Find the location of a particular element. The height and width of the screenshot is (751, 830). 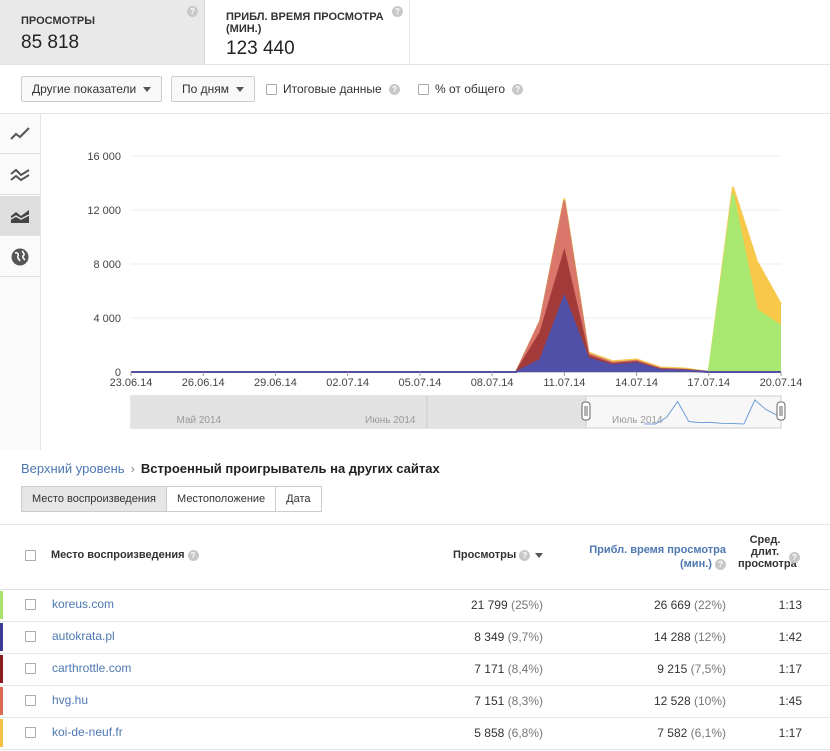

table-row: hvg.hu 7 151 (8,3%) 12 528 (10%) 1:45 is located at coordinates (415, 701).